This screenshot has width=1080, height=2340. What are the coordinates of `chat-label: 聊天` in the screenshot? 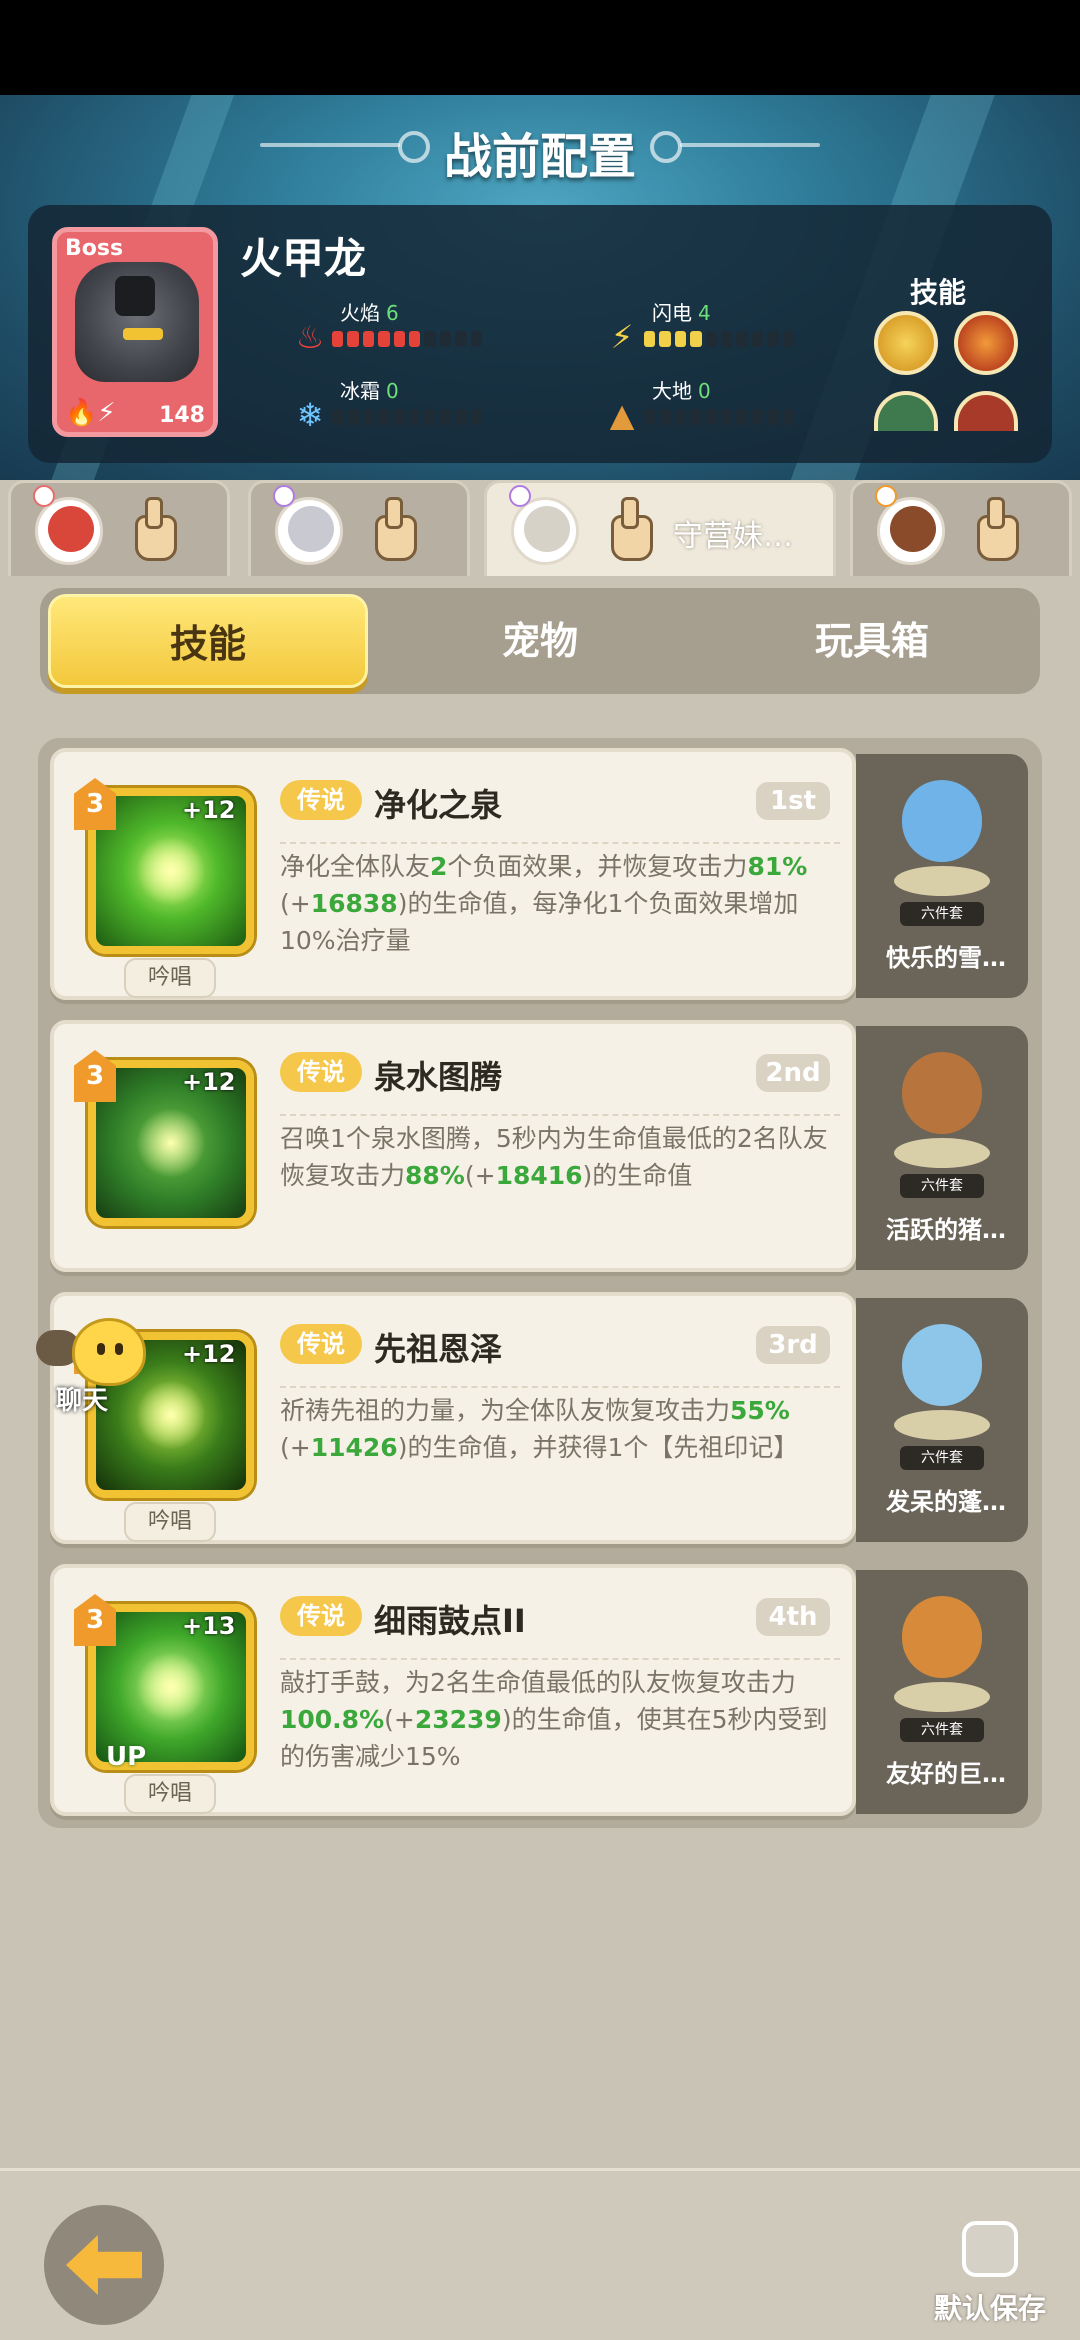 It's located at (82, 1401).